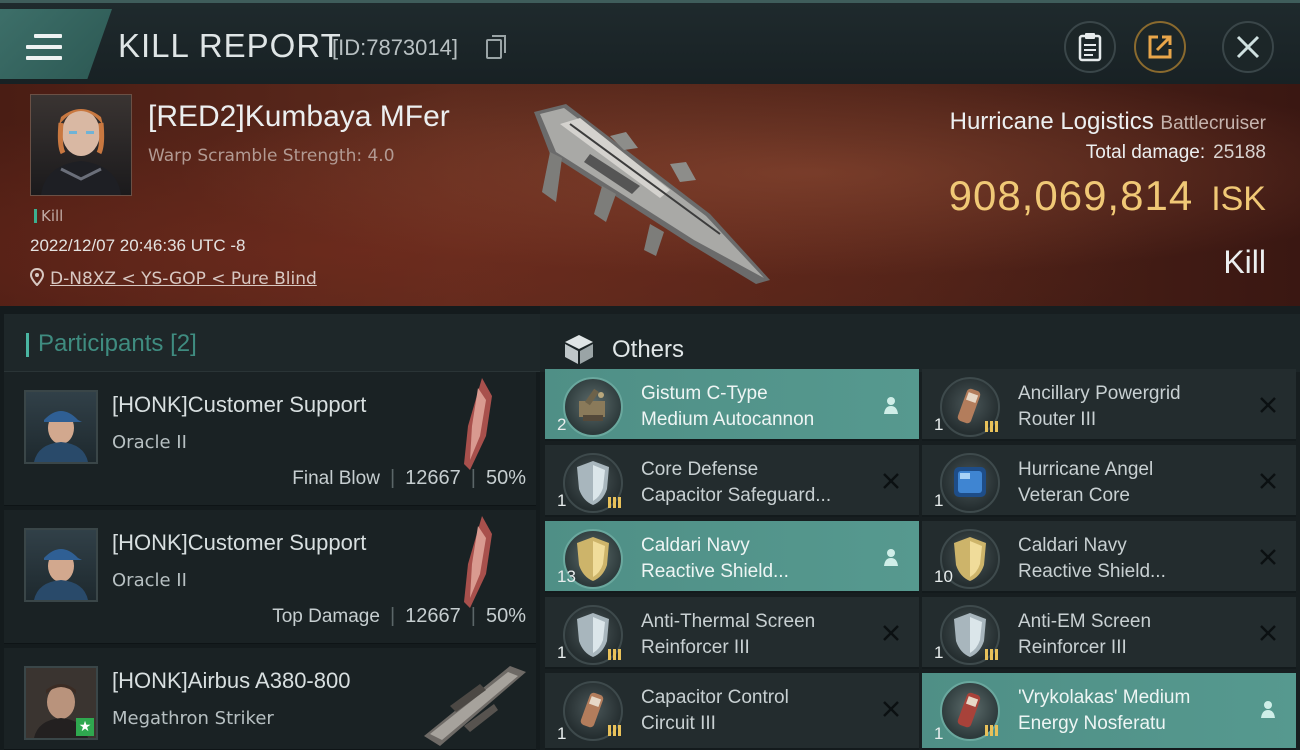 This screenshot has width=1300, height=750. What do you see at coordinates (728, 419) in the screenshot?
I see `item-name-line2: Medium Autocannon` at bounding box center [728, 419].